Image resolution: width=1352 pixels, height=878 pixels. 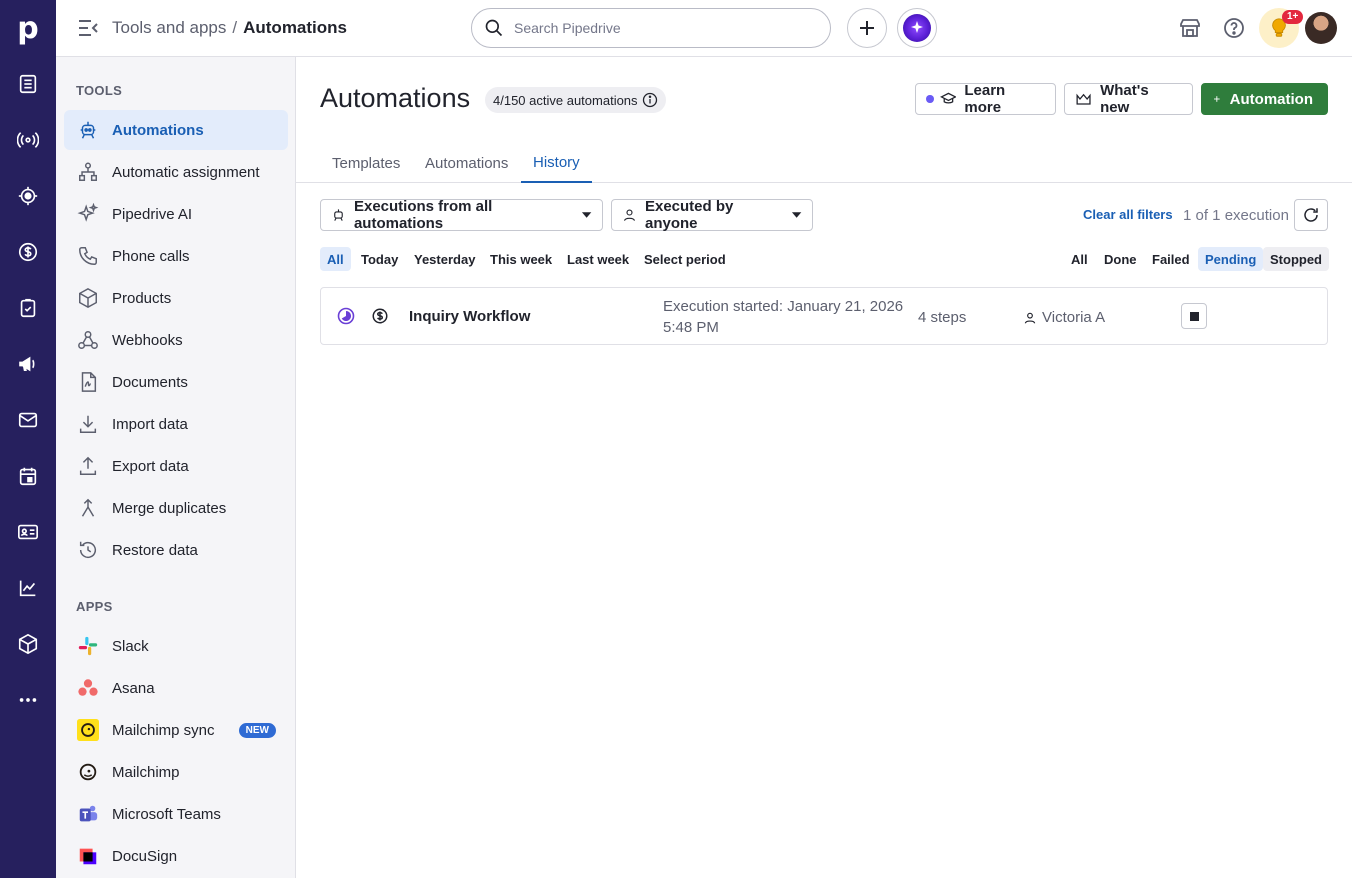 I want to click on sidebar-item-label: DocuSign, so click(x=145, y=856).